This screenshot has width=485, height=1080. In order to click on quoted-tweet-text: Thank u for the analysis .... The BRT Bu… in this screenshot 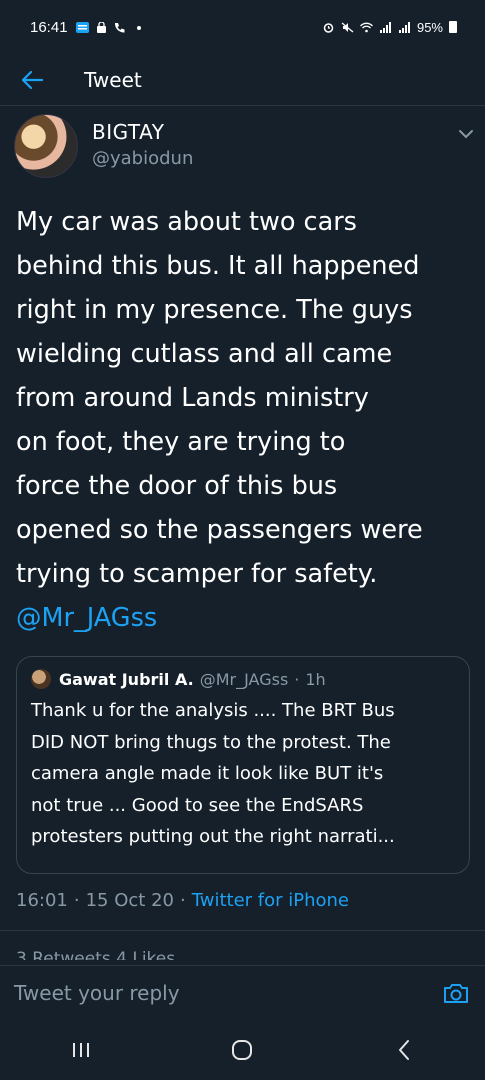, I will do `click(213, 773)`.